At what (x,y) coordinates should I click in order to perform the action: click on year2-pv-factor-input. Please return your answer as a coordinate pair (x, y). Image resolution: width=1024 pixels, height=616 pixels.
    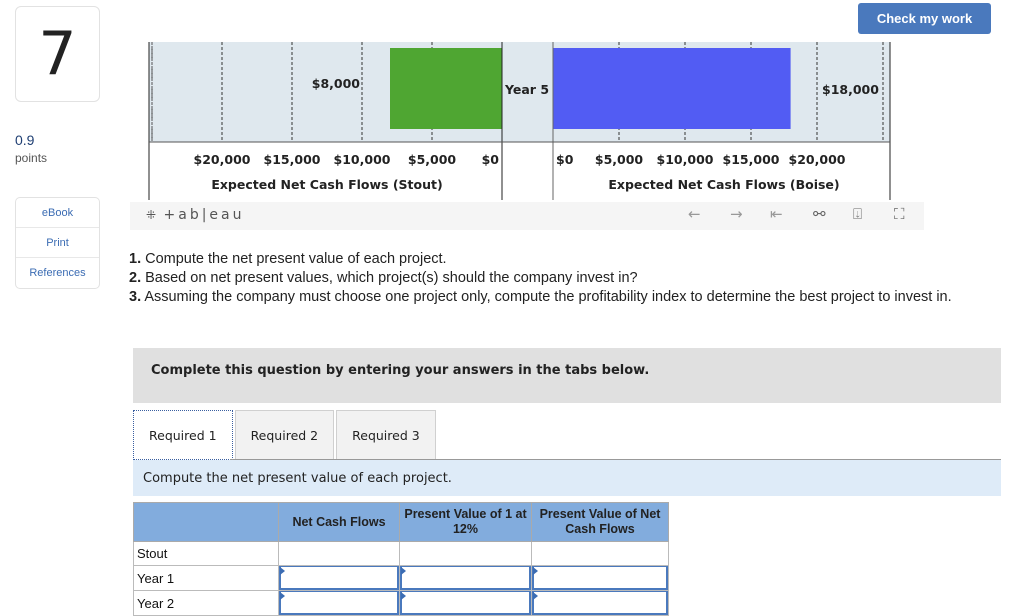
    Looking at the image, I should click on (465, 603).